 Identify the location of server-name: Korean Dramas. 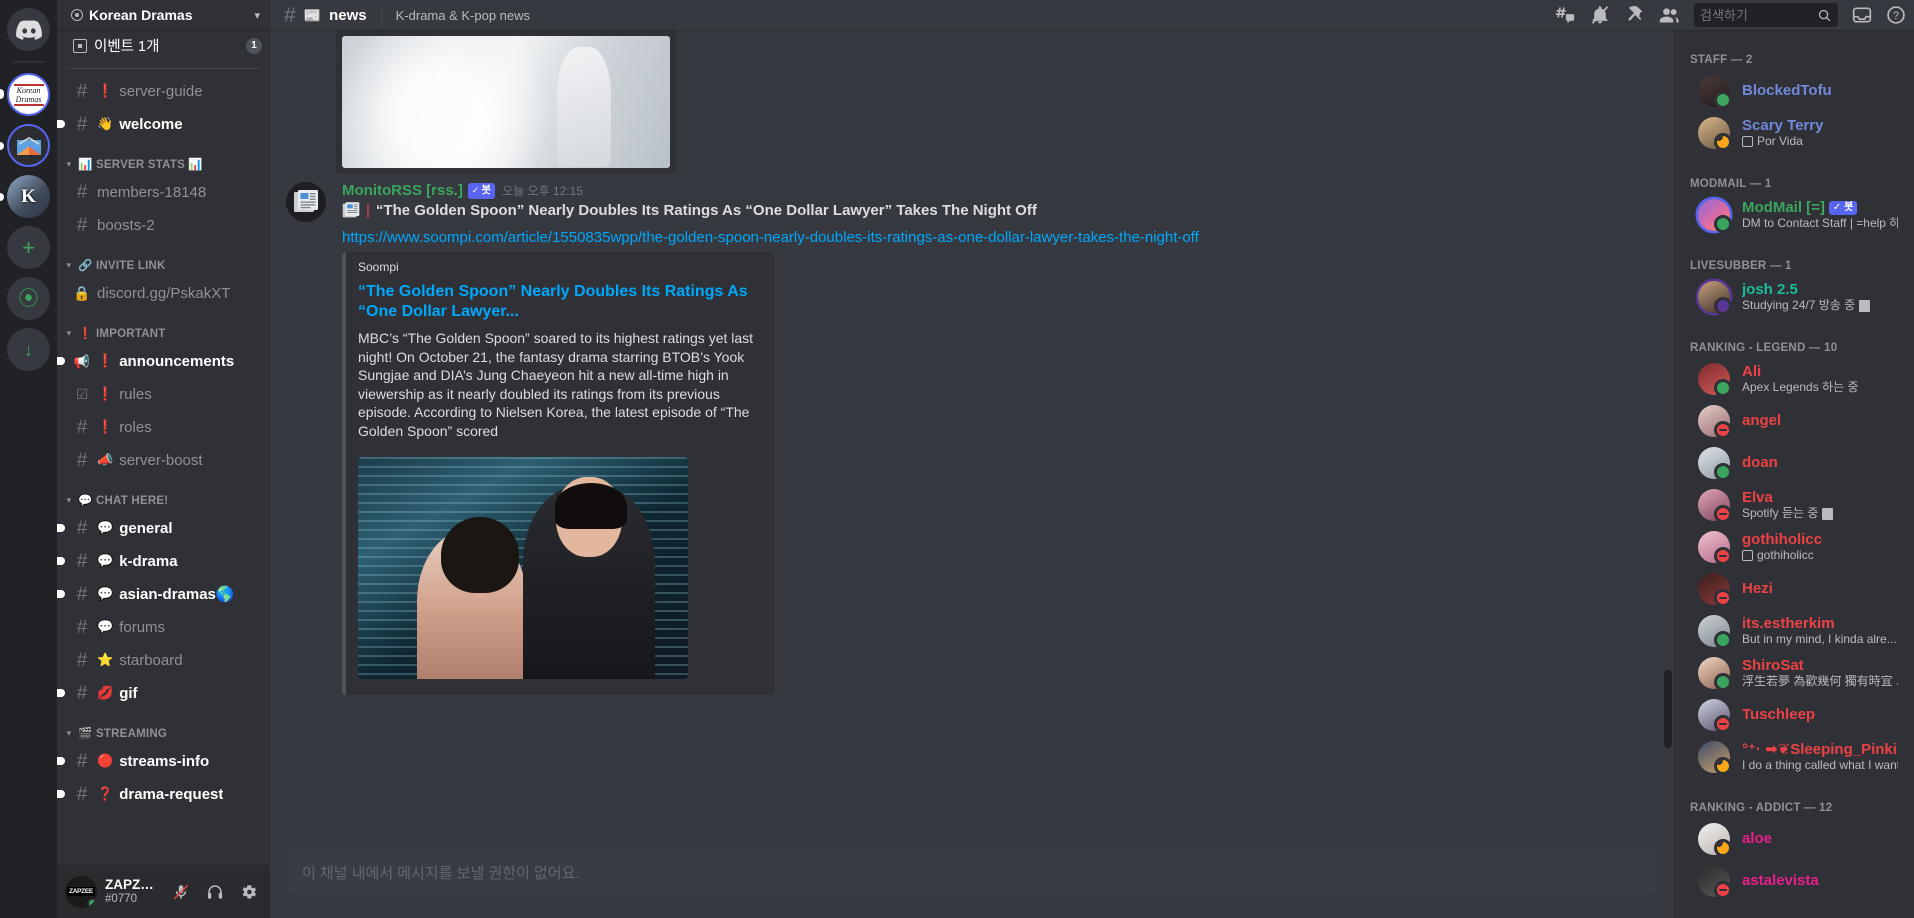
(141, 15).